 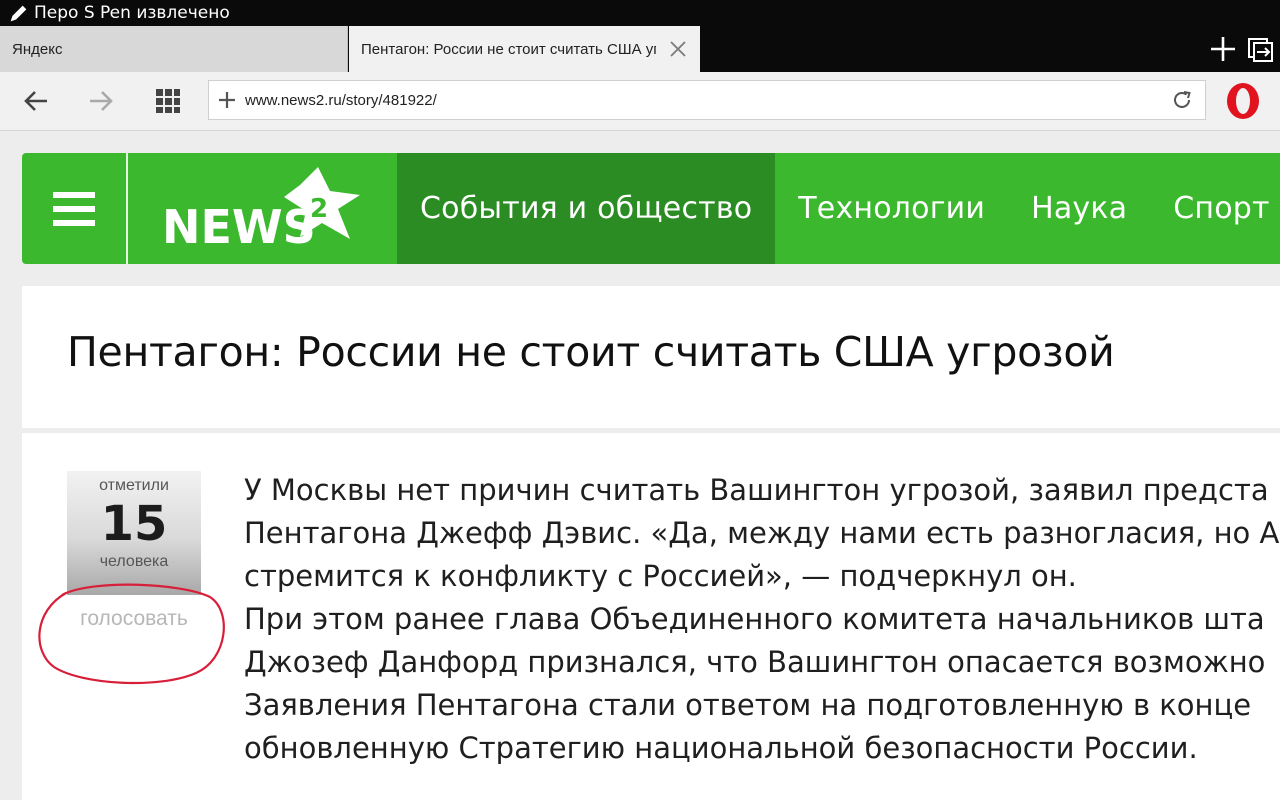 I want to click on tab-manager-button, so click(x=1261, y=49).